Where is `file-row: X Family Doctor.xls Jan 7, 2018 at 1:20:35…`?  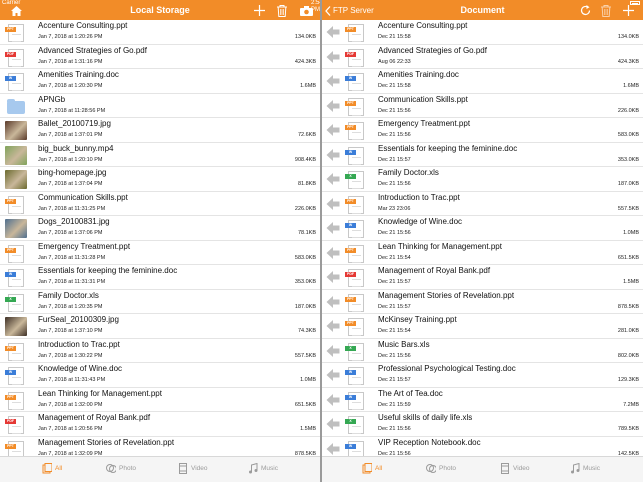
file-row: X Family Doctor.xls Jan 7, 2018 at 1:20:35… is located at coordinates (160, 302).